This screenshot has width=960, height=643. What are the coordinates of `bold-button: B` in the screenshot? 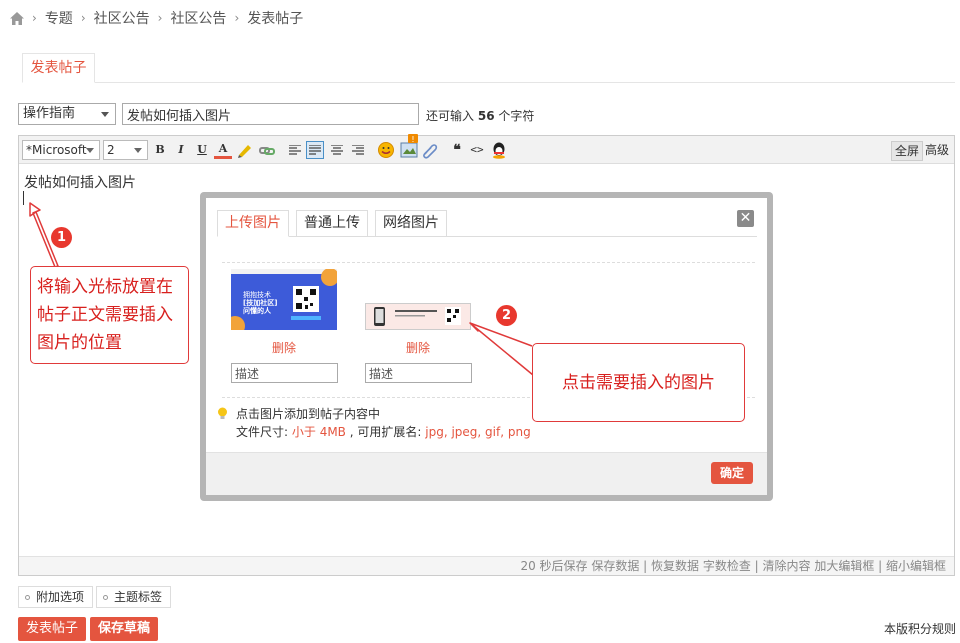 It's located at (160, 150).